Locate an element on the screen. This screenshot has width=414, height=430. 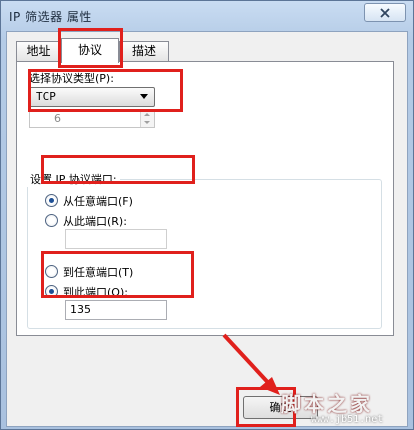
tab-description-label: 描述 is located at coordinates (143, 51).